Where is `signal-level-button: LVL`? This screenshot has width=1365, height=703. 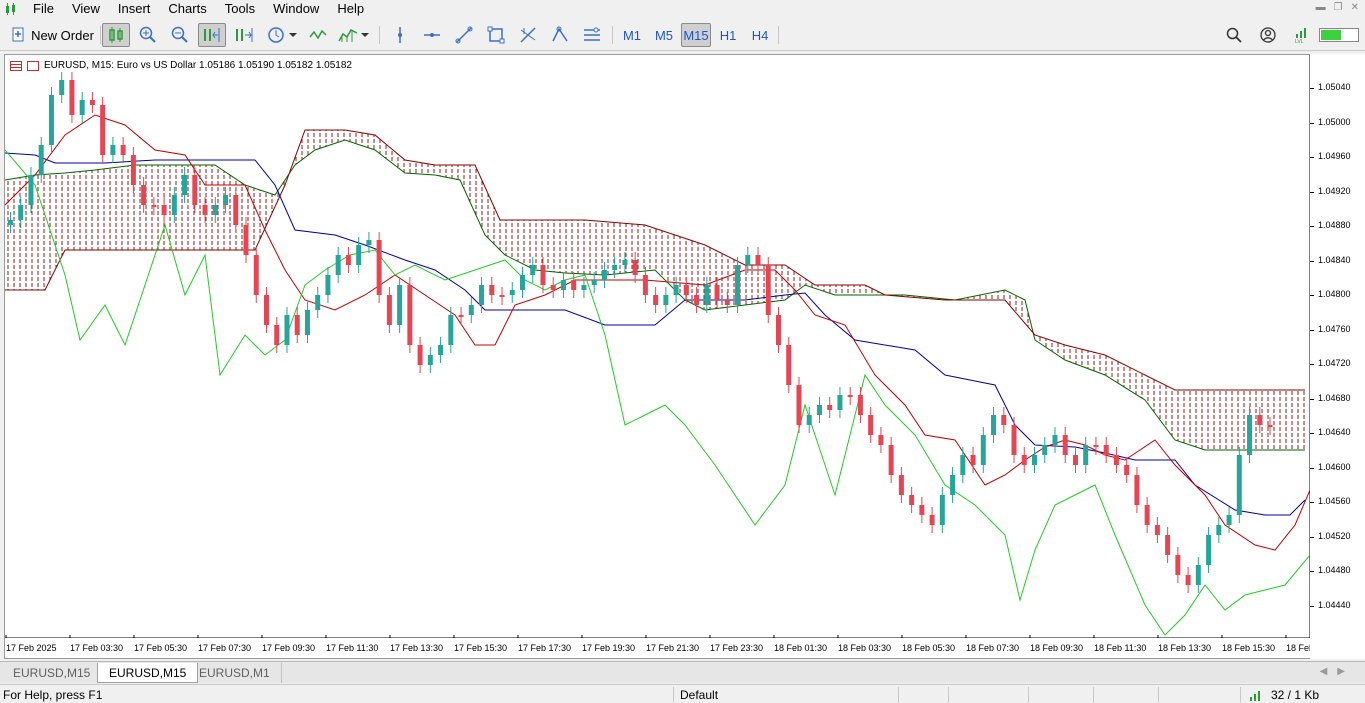
signal-level-button: LVL is located at coordinates (1302, 35).